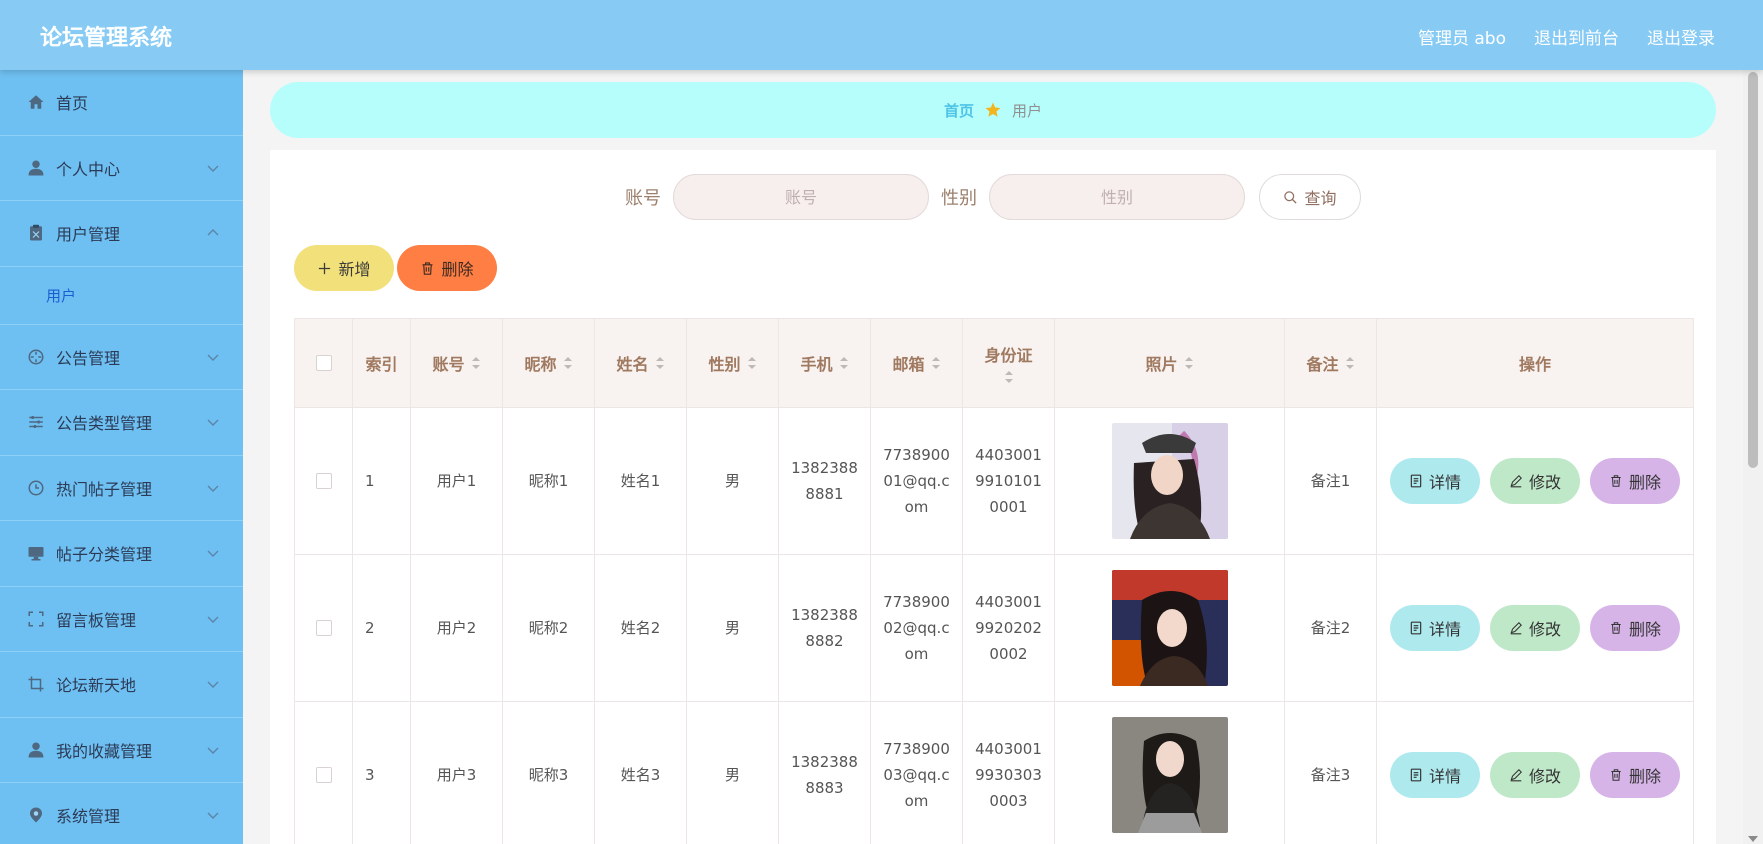  Describe the element at coordinates (121, 168) in the screenshot. I see `sidebar-item-personal-center: 个人中心` at that location.